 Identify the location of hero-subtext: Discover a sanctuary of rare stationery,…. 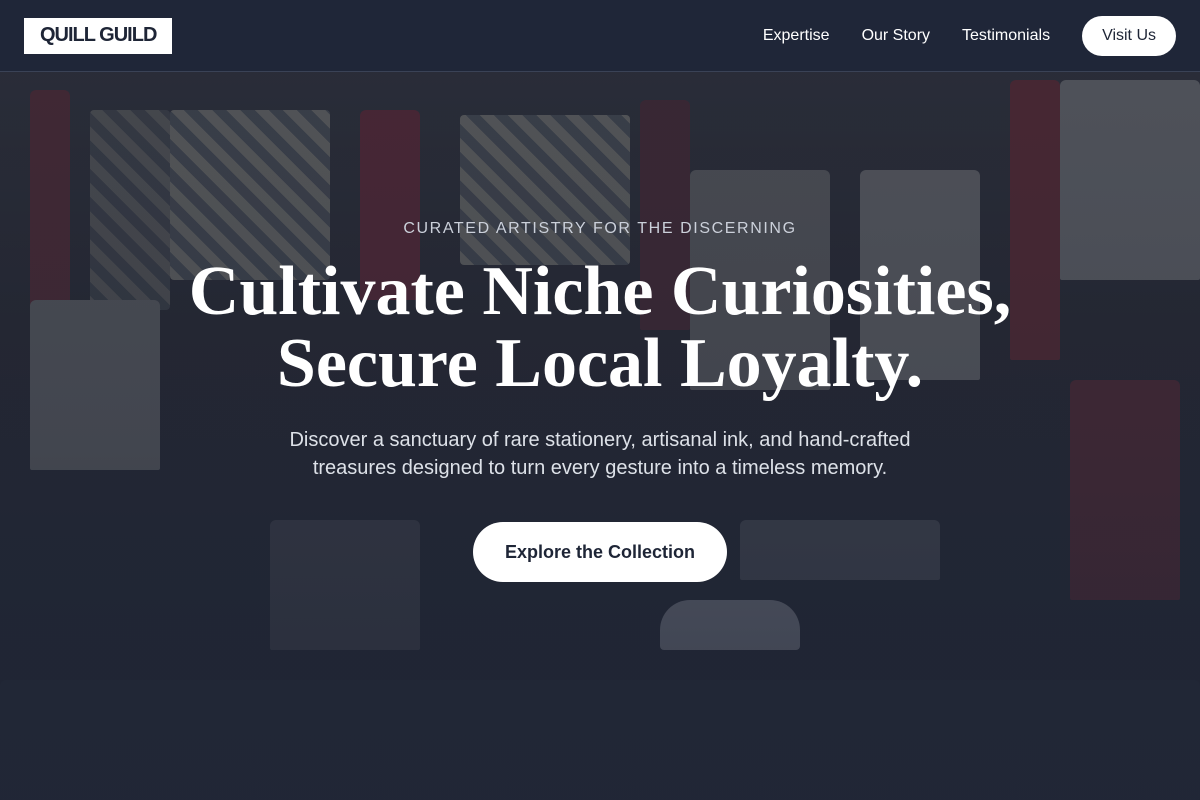
(600, 454).